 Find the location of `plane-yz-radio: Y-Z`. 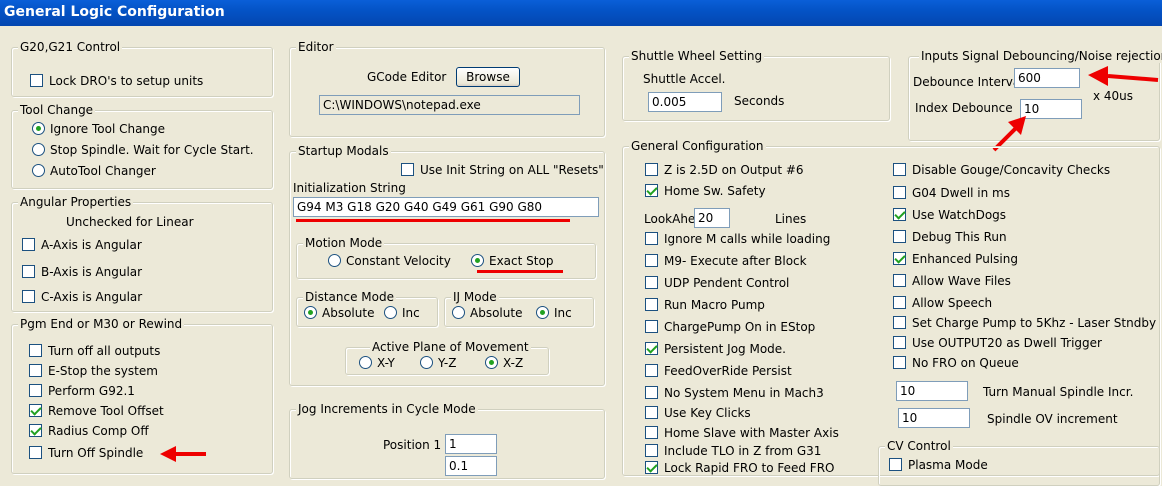

plane-yz-radio: Y-Z is located at coordinates (438, 363).